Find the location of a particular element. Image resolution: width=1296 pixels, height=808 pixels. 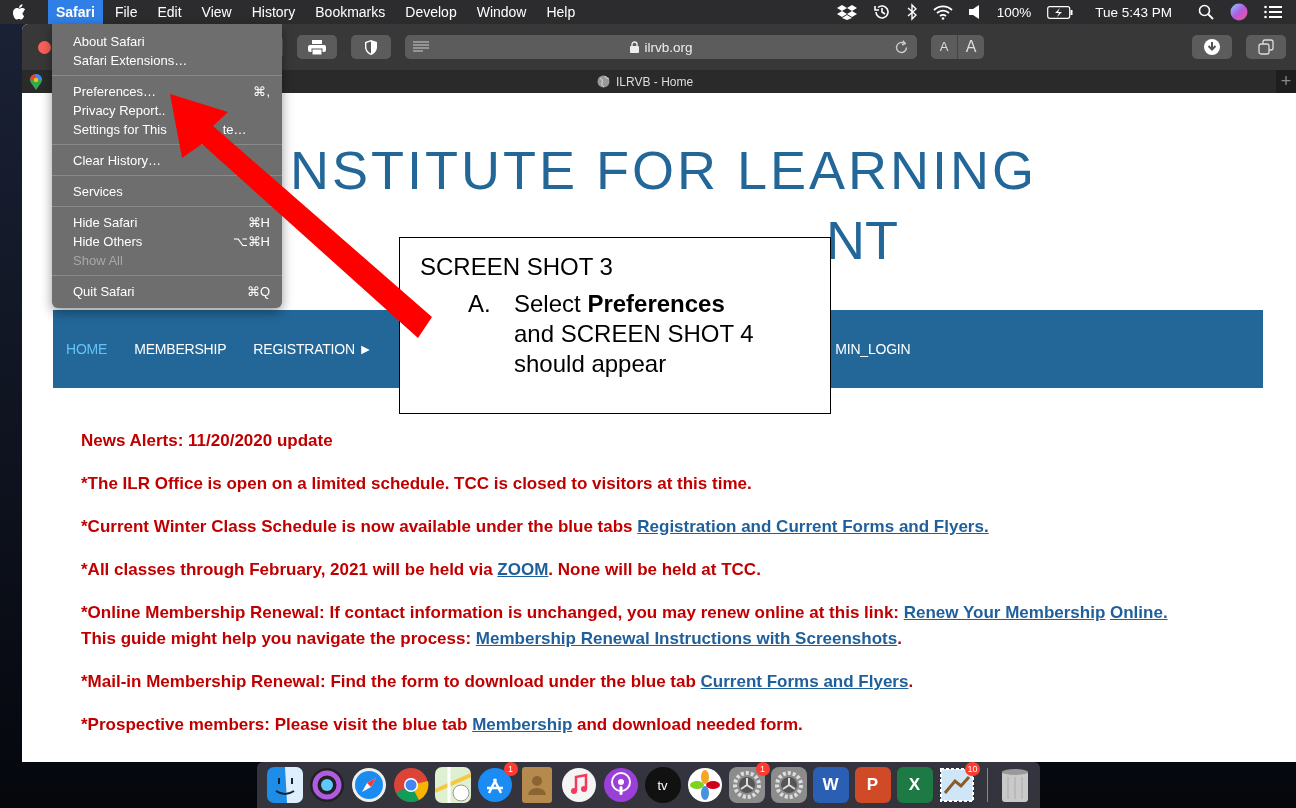

tab-overview-button is located at coordinates (1266, 47).